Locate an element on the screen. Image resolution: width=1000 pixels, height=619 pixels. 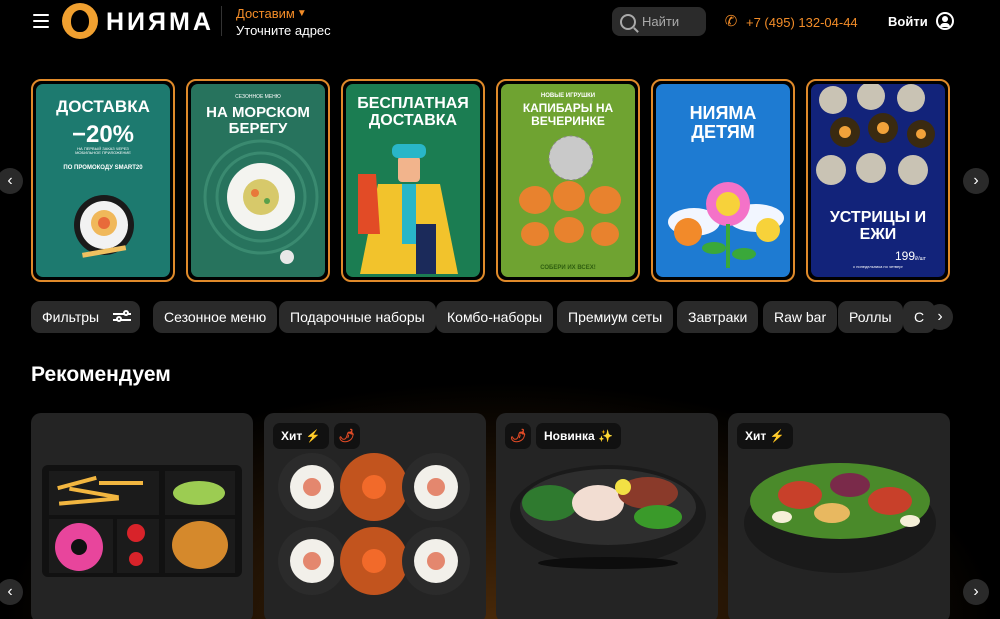
search-icon is located at coordinates (628, 21).